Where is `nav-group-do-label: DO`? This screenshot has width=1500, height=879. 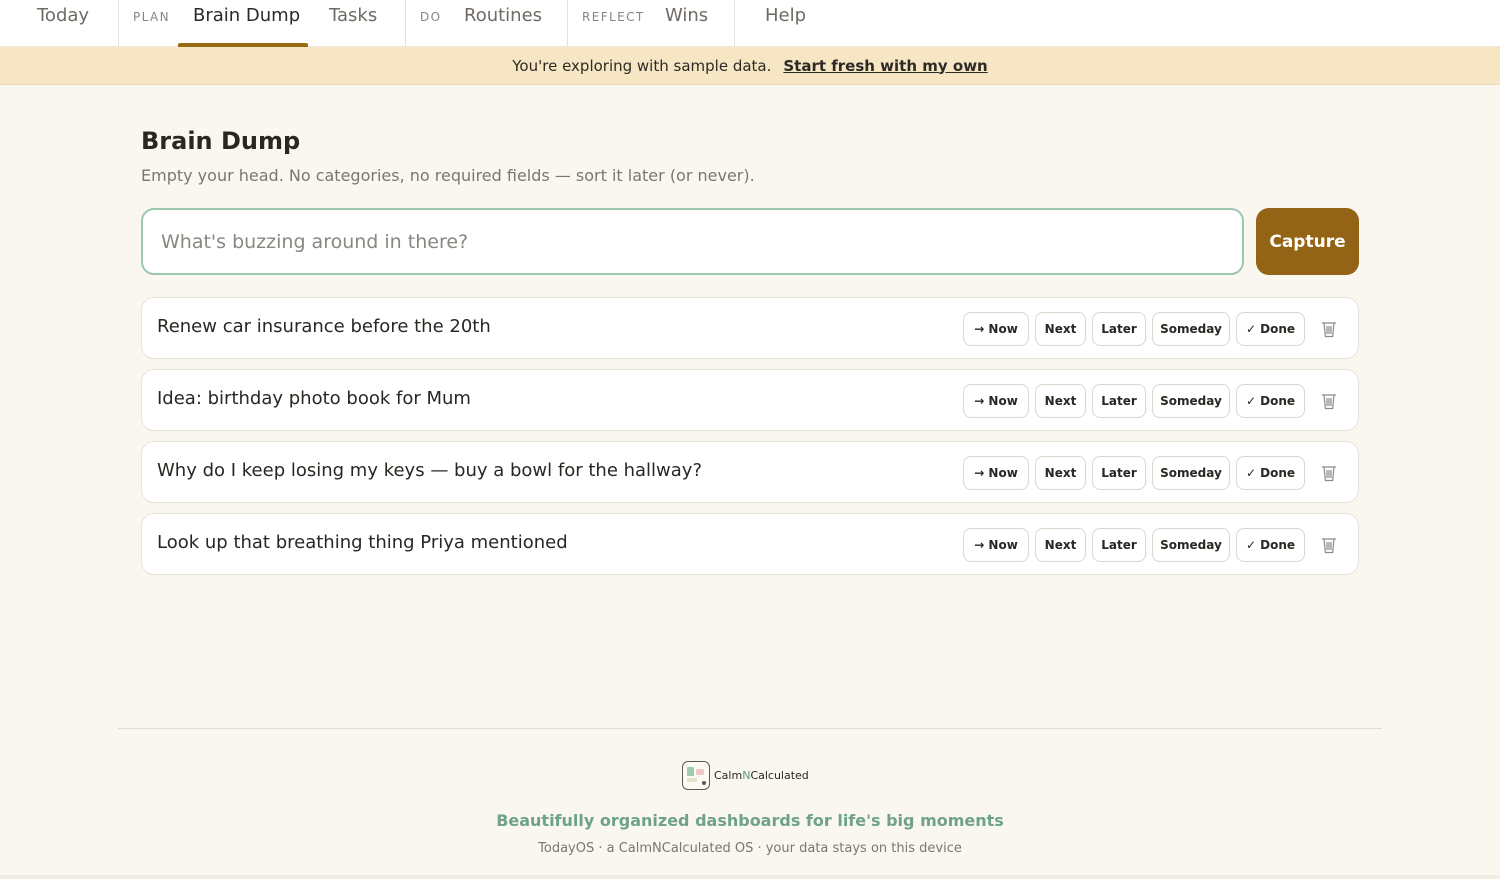 nav-group-do-label: DO is located at coordinates (431, 17).